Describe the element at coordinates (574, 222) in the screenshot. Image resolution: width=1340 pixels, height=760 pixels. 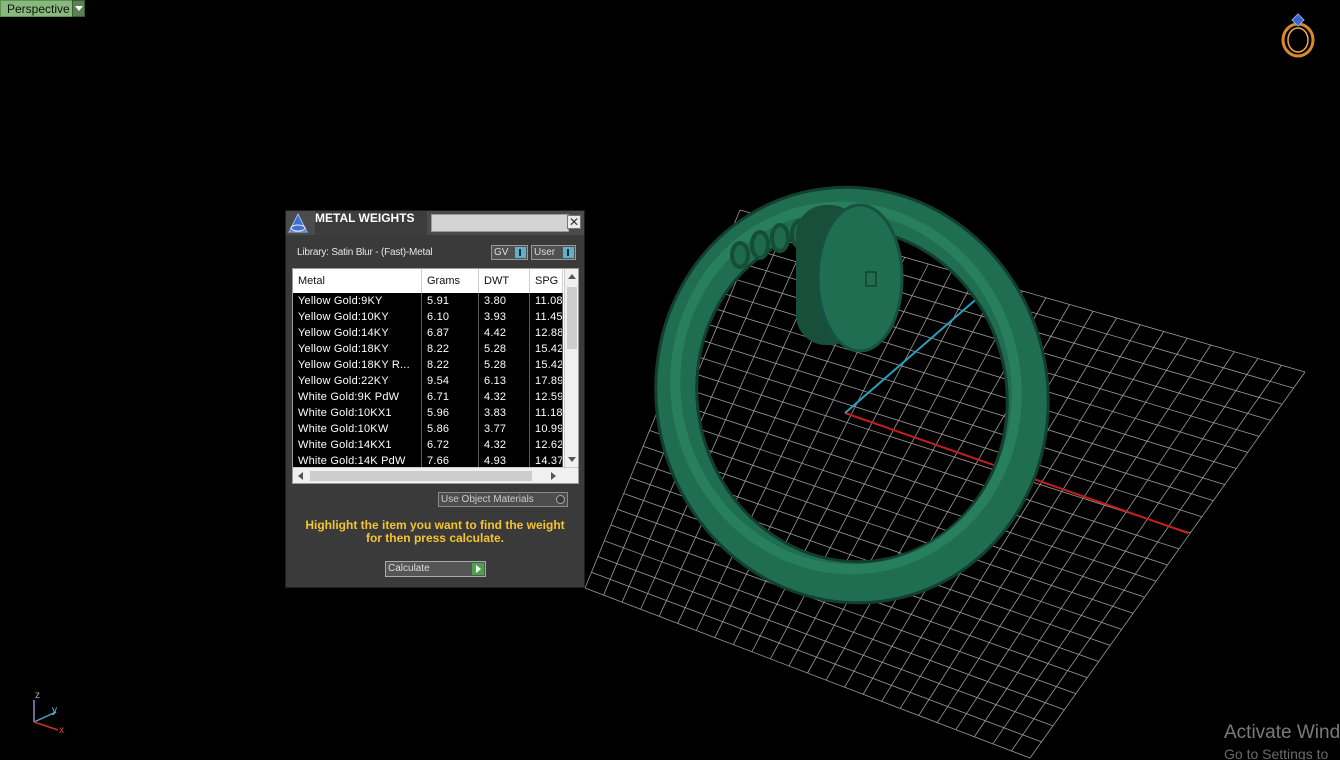
I see `close-button: ✕` at that location.